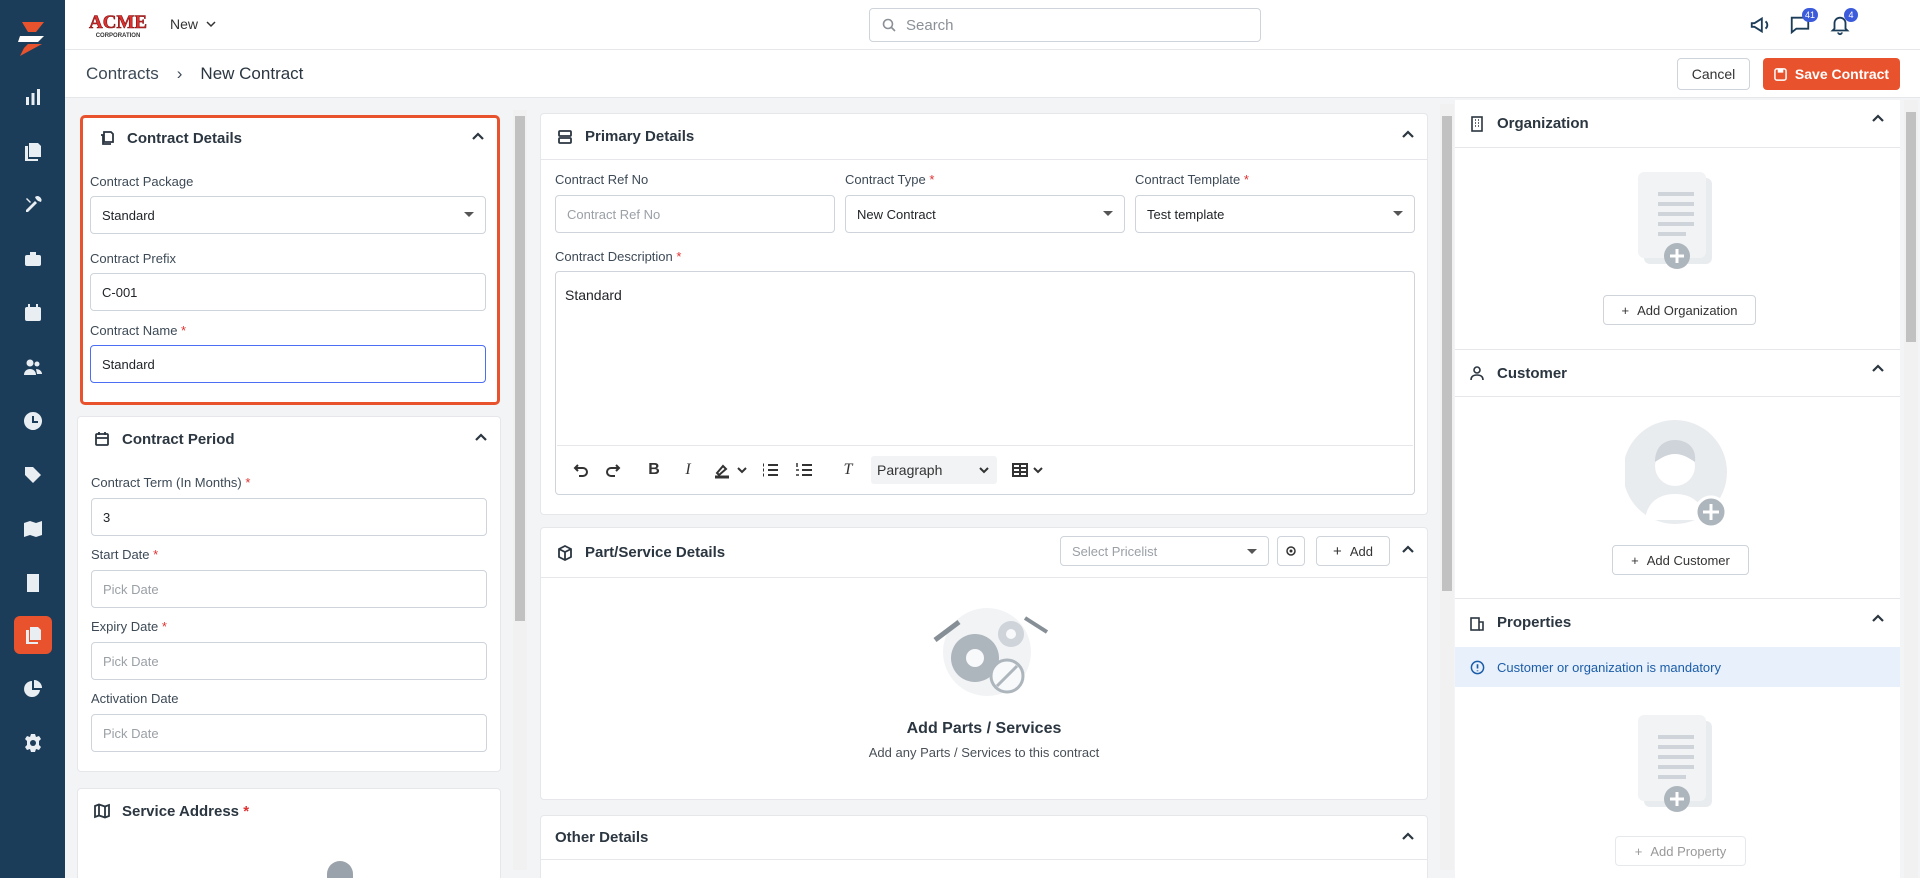  What do you see at coordinates (122, 74) in the screenshot?
I see `breadcrumb-contracts-link: Contracts` at bounding box center [122, 74].